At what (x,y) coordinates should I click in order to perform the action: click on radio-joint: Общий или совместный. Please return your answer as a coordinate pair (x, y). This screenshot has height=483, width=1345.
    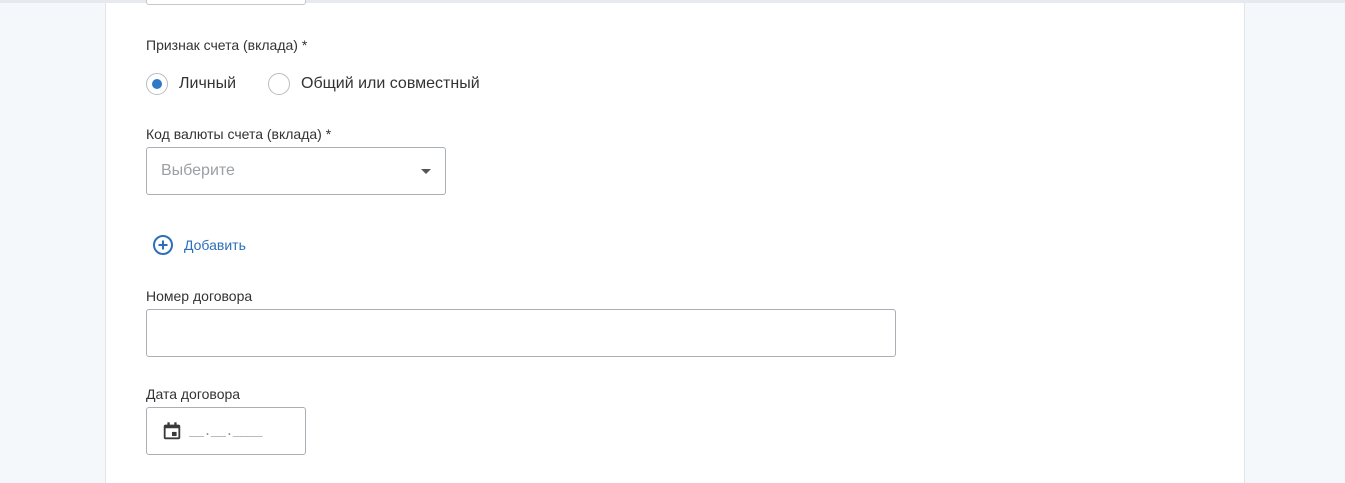
    Looking at the image, I should click on (374, 84).